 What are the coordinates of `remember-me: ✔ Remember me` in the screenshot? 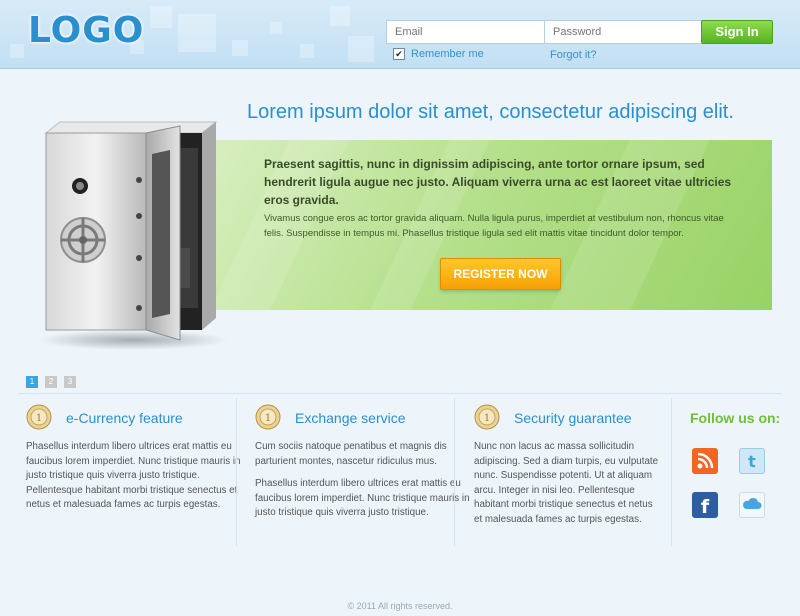 It's located at (438, 54).